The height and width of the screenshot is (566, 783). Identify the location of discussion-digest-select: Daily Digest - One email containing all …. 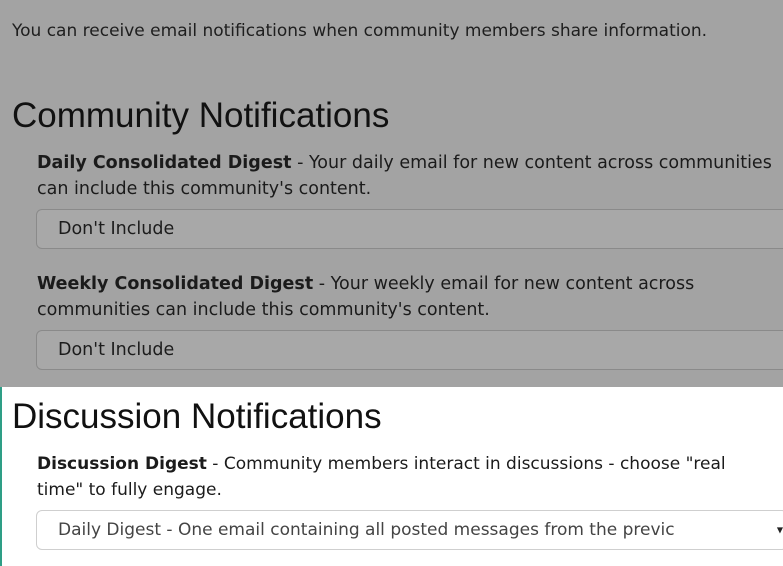
(409, 530).